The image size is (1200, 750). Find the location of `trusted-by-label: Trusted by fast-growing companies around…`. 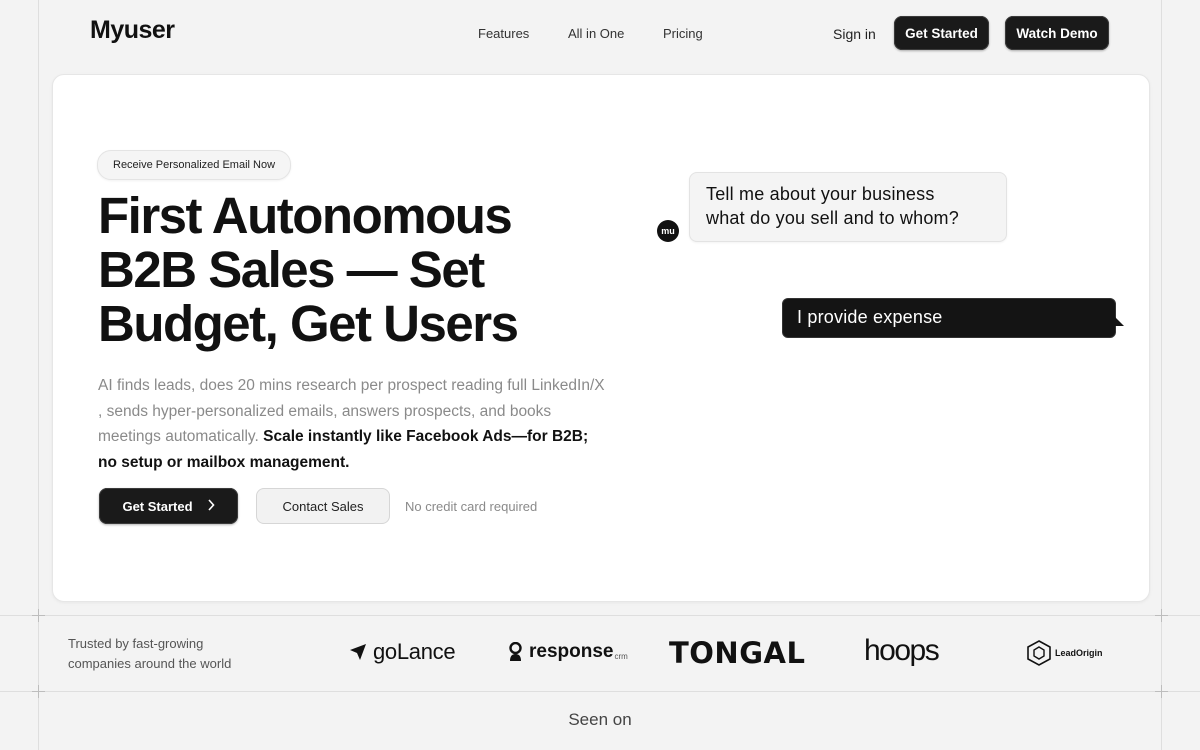

trusted-by-label: Trusted by fast-growing companies around… is located at coordinates (150, 653).